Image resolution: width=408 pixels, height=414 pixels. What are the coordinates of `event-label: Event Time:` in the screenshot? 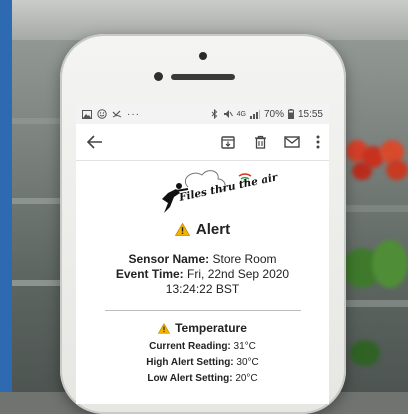 It's located at (149, 274).